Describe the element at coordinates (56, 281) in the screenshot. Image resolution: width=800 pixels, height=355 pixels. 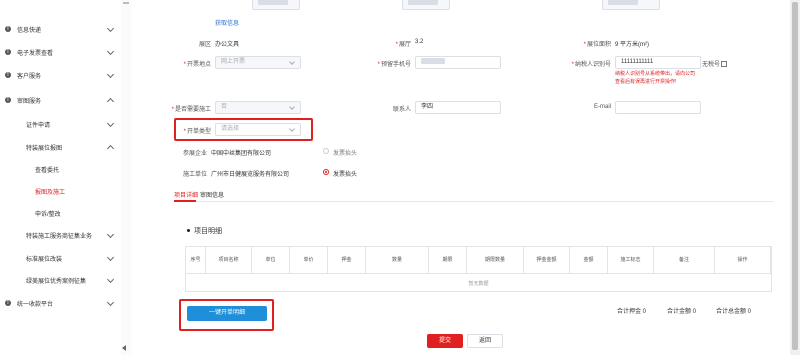
I see `sidebar-item-label: 绿美展位优秀案例征集` at that location.